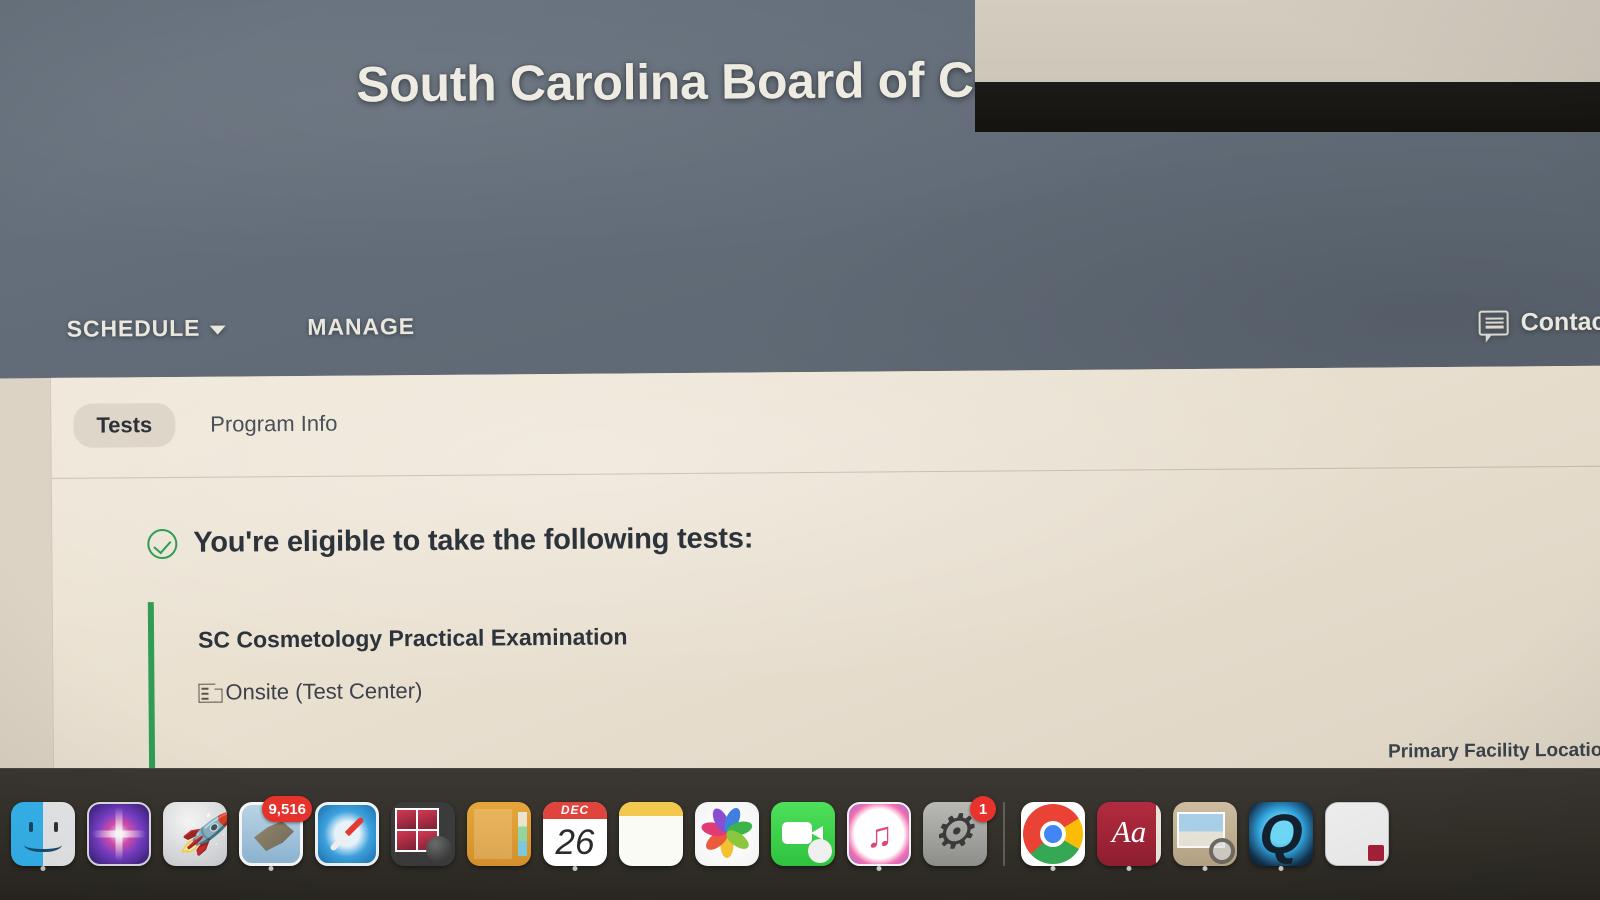 This screenshot has height=900, width=1600. I want to click on dock-item-safari, so click(347, 834).